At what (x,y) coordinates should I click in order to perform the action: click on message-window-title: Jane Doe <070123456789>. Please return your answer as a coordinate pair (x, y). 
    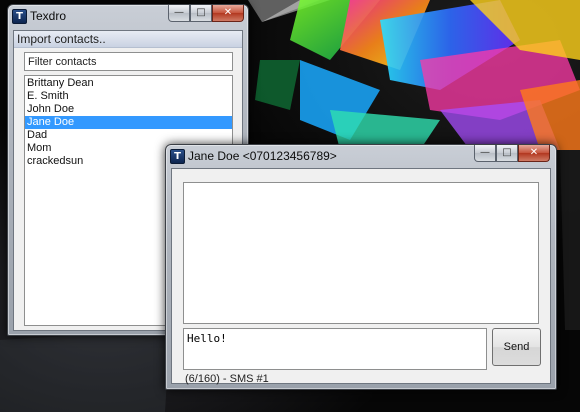
    Looking at the image, I should click on (262, 156).